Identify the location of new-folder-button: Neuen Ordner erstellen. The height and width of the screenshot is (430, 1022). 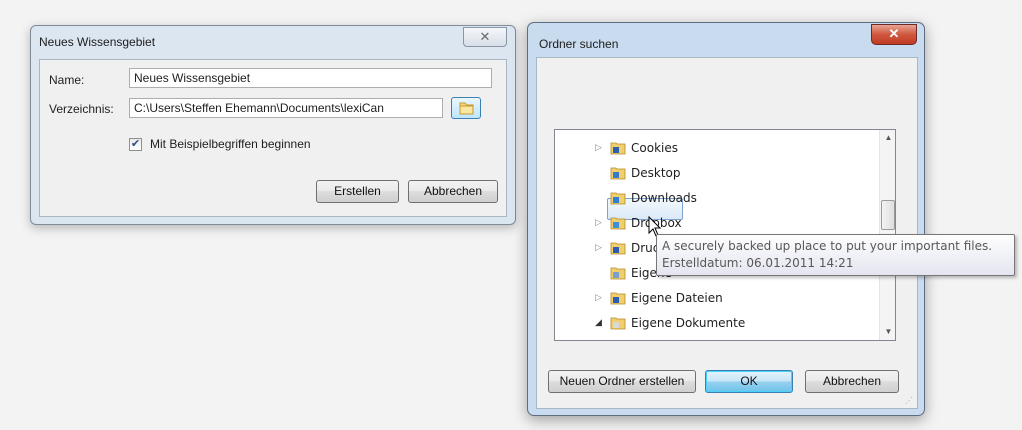
(622, 381).